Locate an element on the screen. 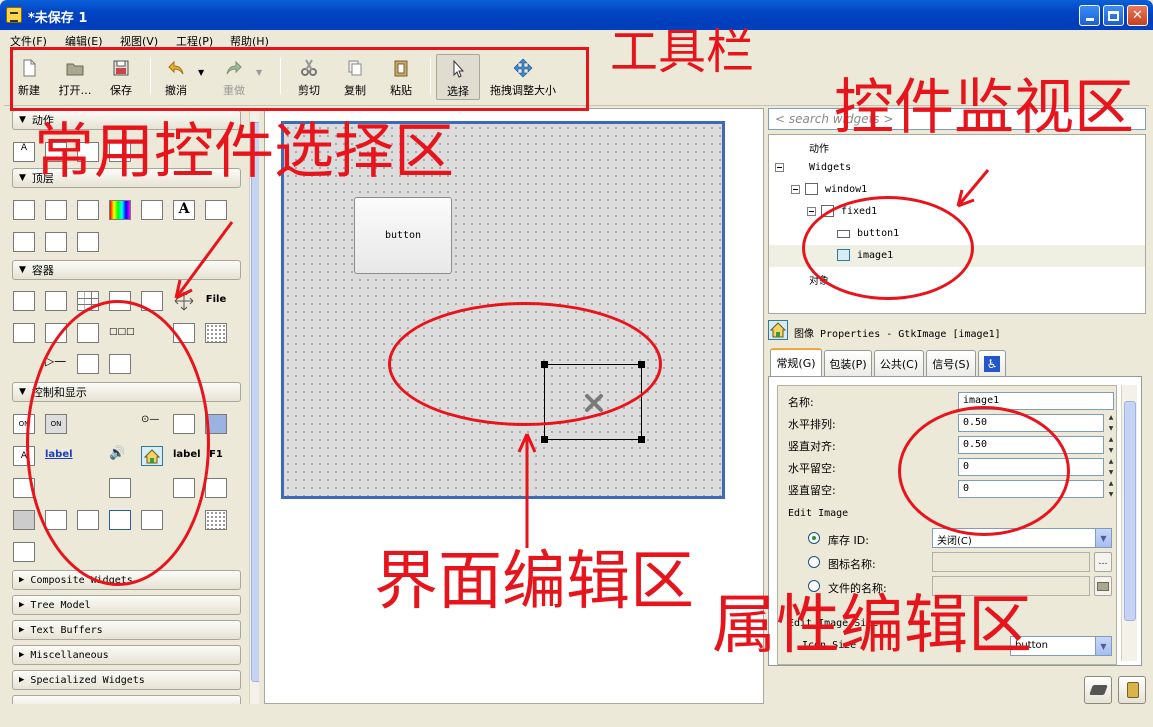 Image resolution: width=1153 pixels, height=727 pixels. palette-scrollbar is located at coordinates (254, 406).